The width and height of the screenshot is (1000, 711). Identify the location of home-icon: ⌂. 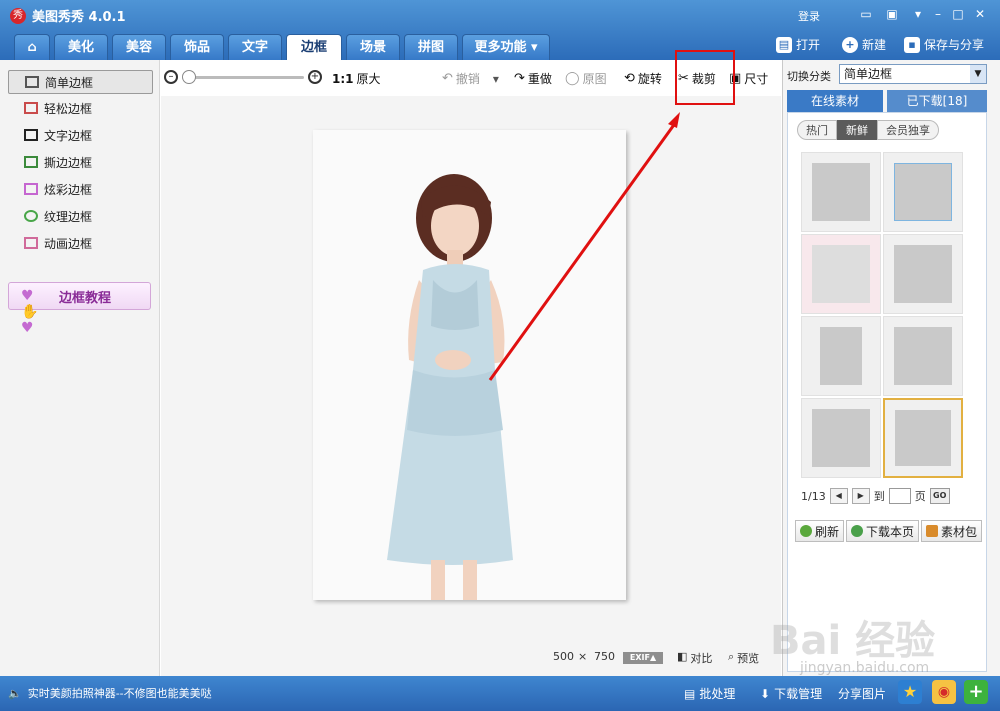
(32, 47).